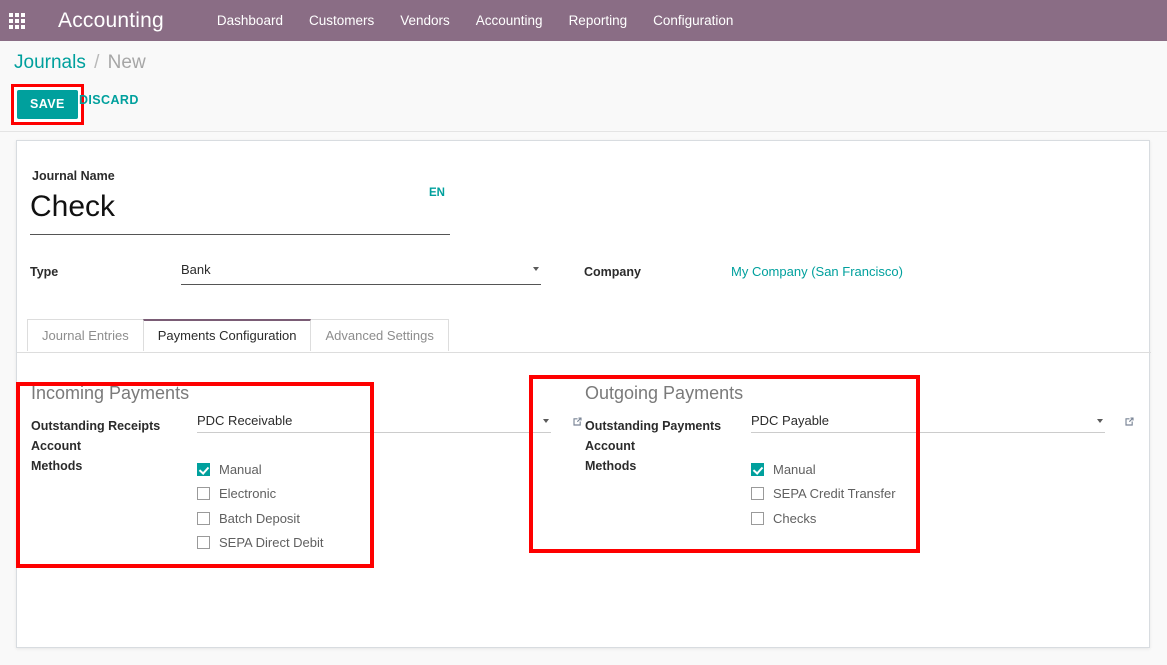 Image resolution: width=1167 pixels, height=665 pixels. What do you see at coordinates (57, 466) in the screenshot?
I see `incoming-methods-label: Methods` at bounding box center [57, 466].